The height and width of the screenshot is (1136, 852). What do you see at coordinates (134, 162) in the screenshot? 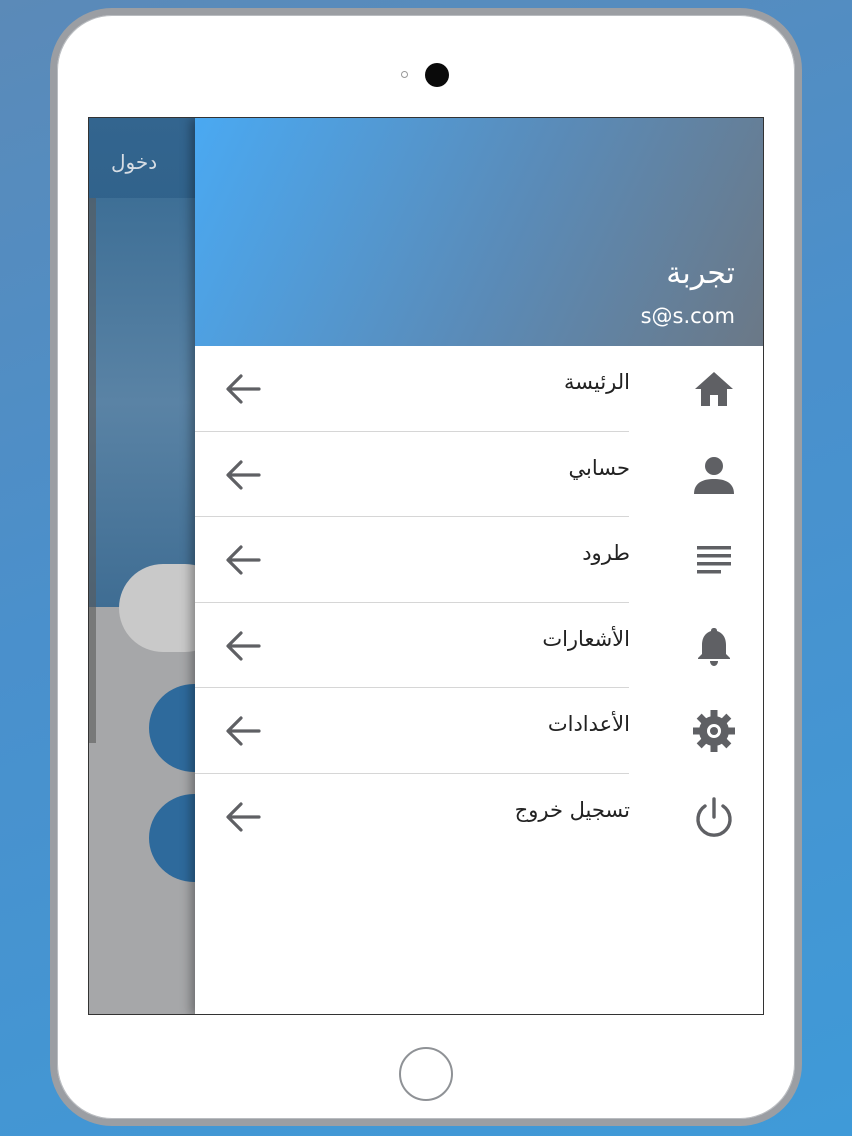
I see `background-login-label: دخول` at bounding box center [134, 162].